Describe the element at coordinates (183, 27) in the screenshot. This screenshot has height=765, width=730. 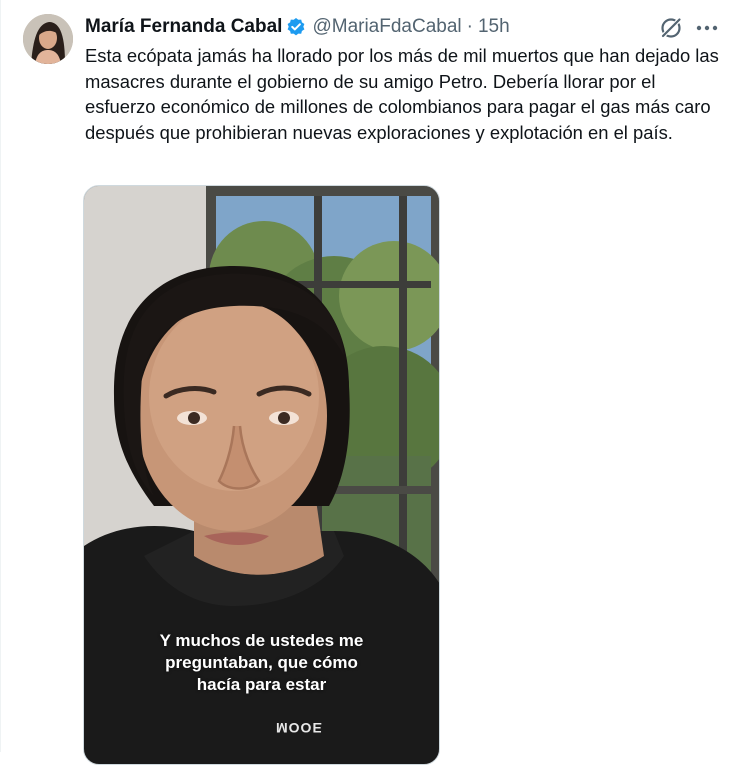
I see `author-name: María Fernanda Cabal` at that location.